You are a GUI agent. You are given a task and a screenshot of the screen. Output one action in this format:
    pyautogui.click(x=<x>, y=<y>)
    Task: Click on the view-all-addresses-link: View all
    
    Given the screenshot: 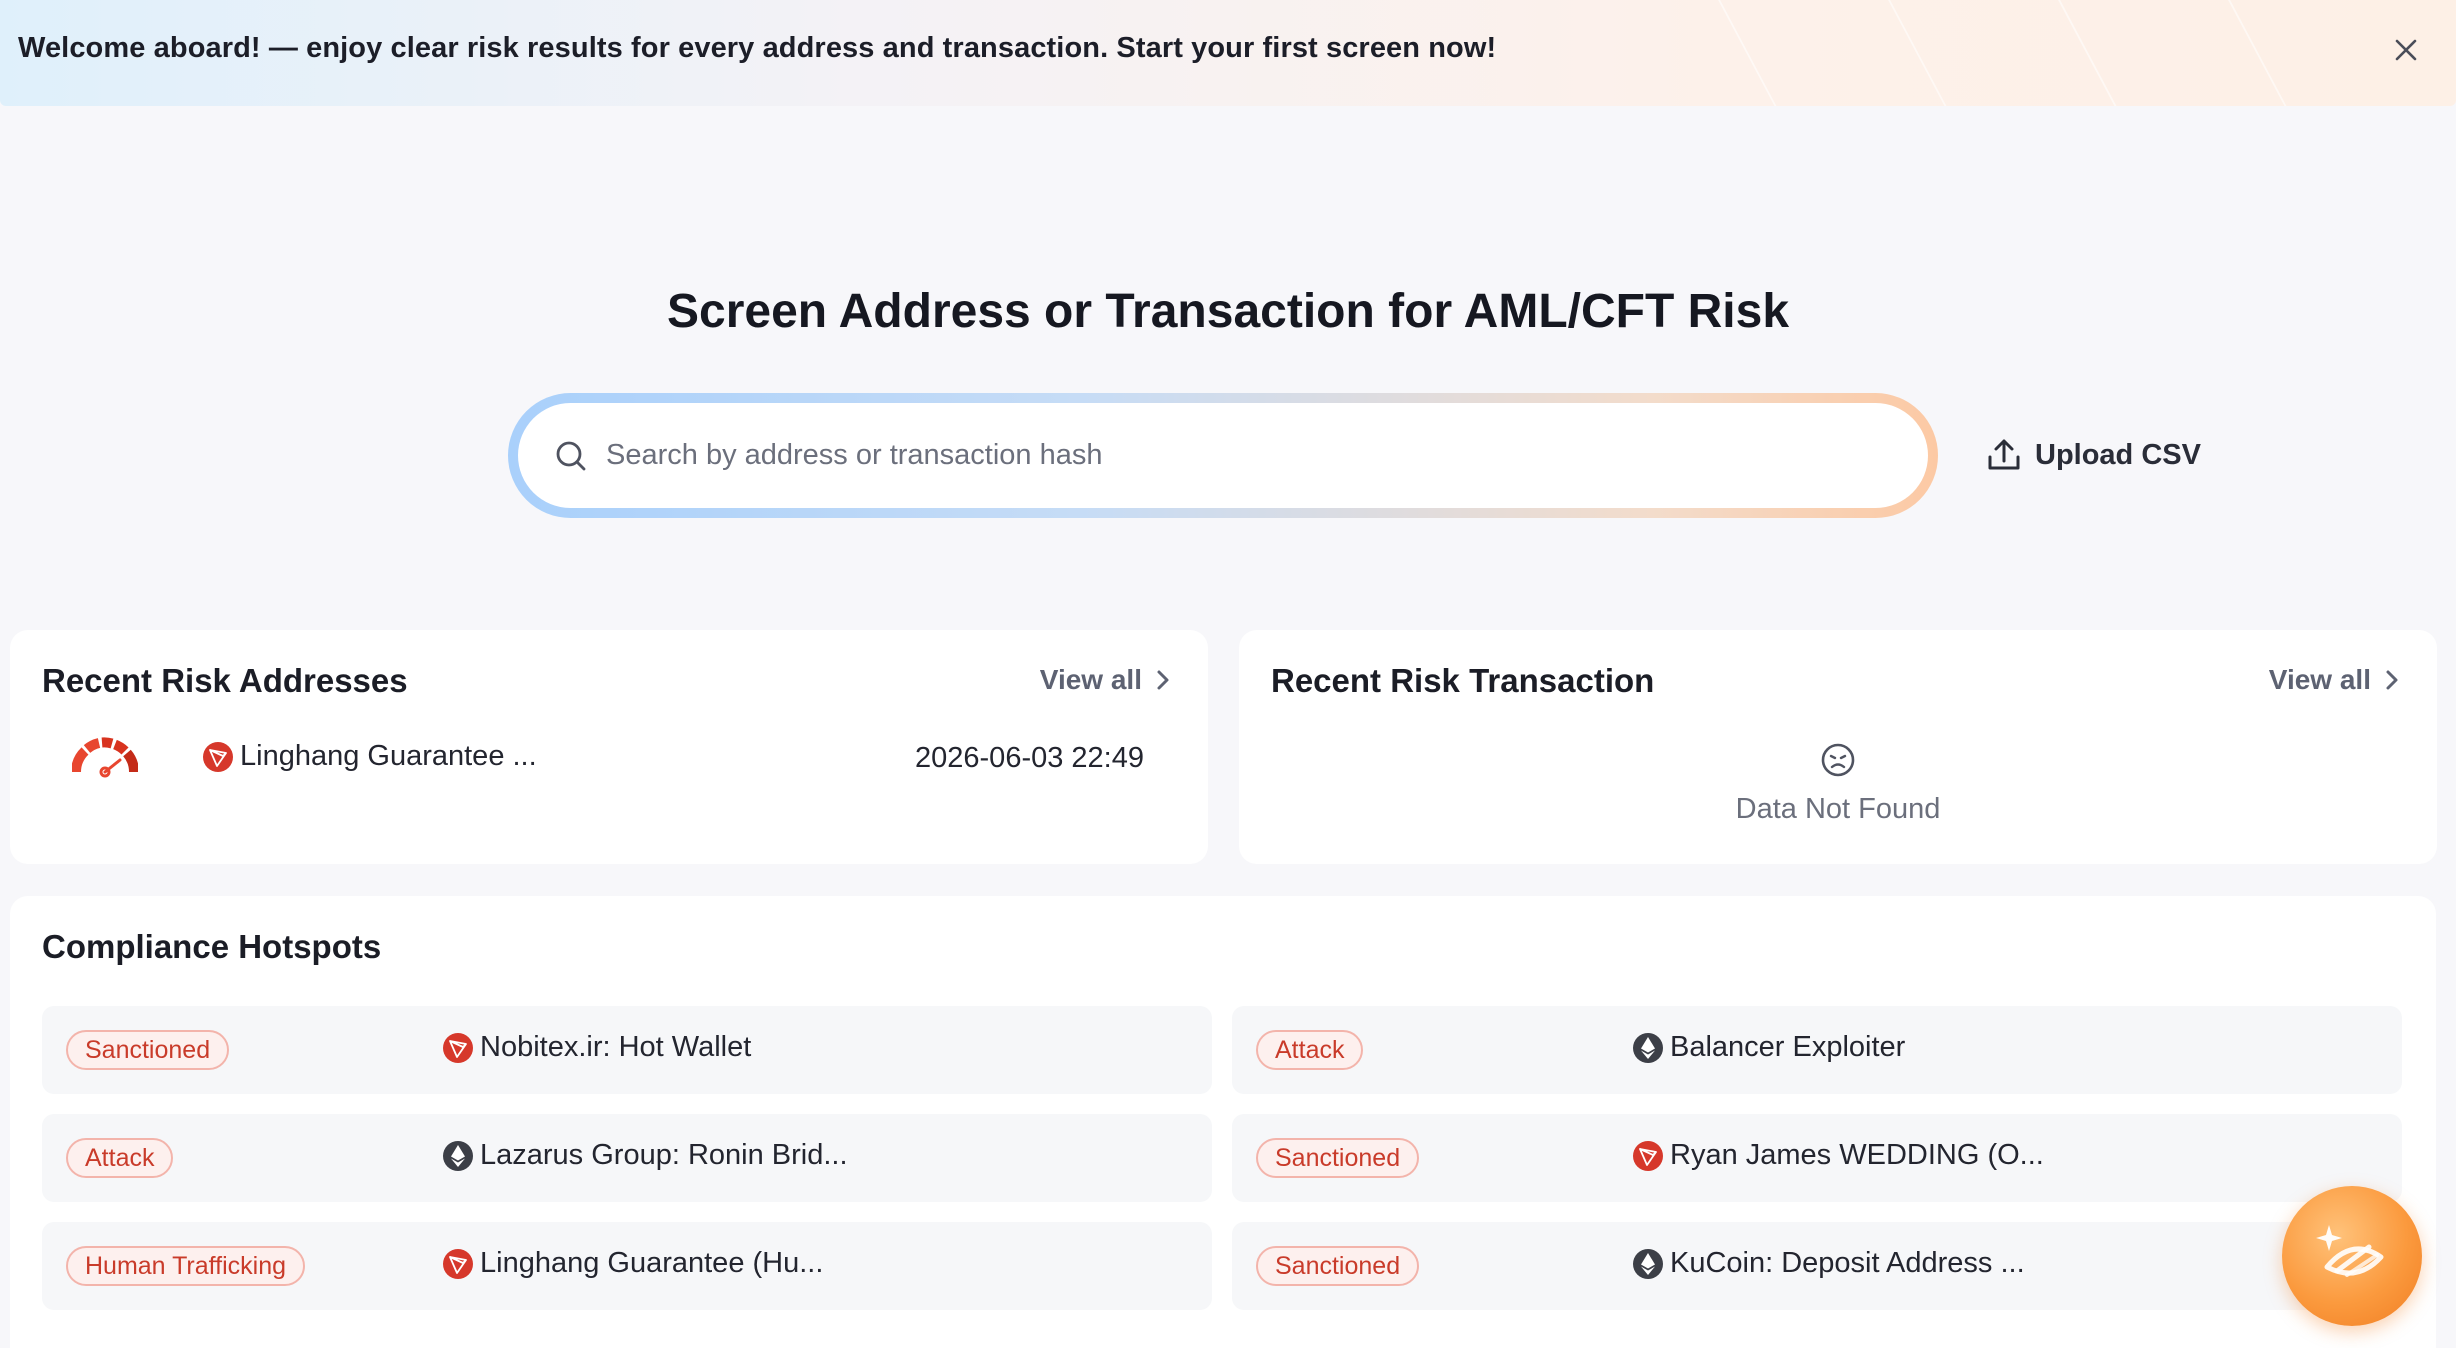 What is the action you would take?
    pyautogui.click(x=1106, y=680)
    